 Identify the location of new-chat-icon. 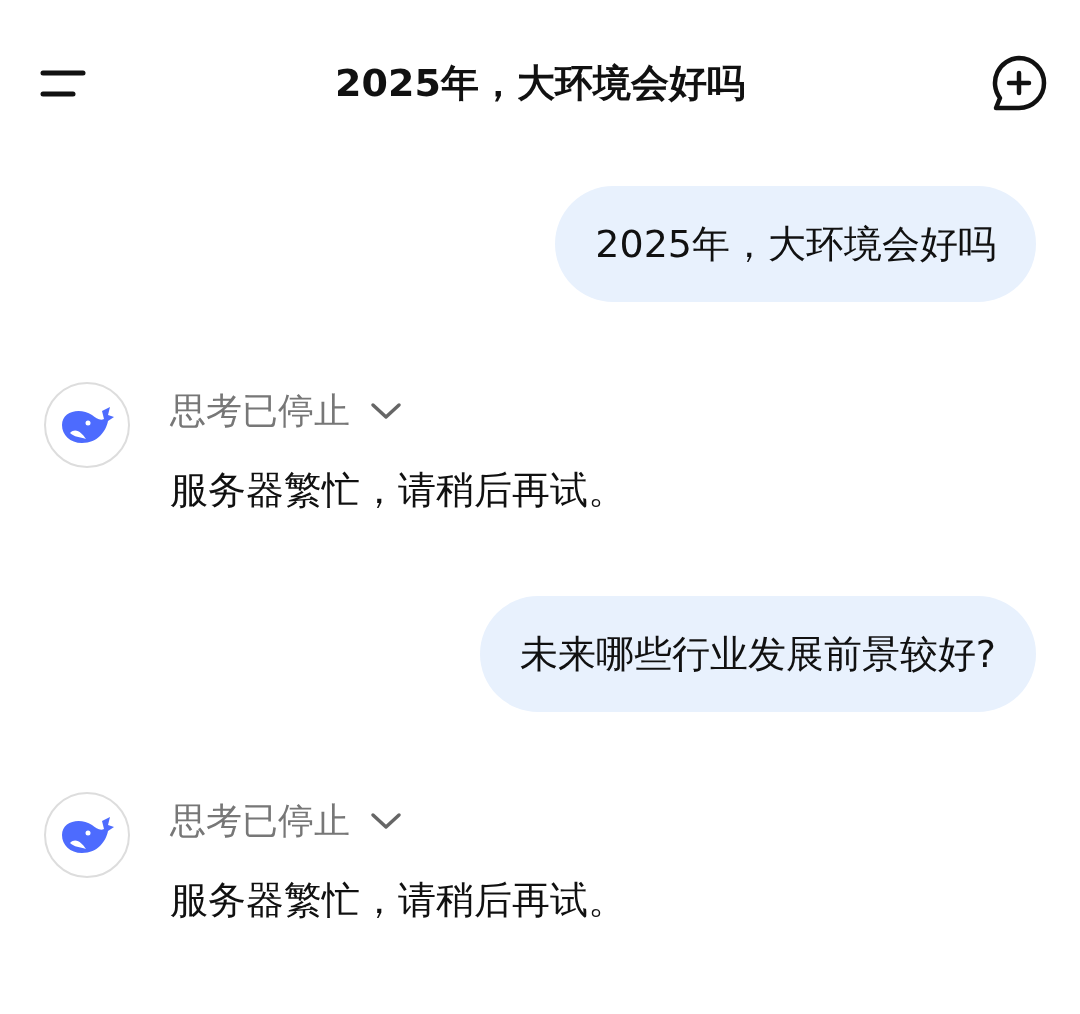
(1019, 83).